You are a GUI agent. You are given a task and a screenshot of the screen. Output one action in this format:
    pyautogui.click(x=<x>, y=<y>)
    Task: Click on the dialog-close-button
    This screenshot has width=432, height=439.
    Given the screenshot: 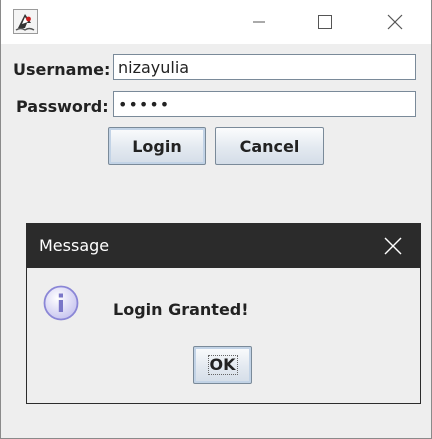 What is the action you would take?
    pyautogui.click(x=393, y=246)
    